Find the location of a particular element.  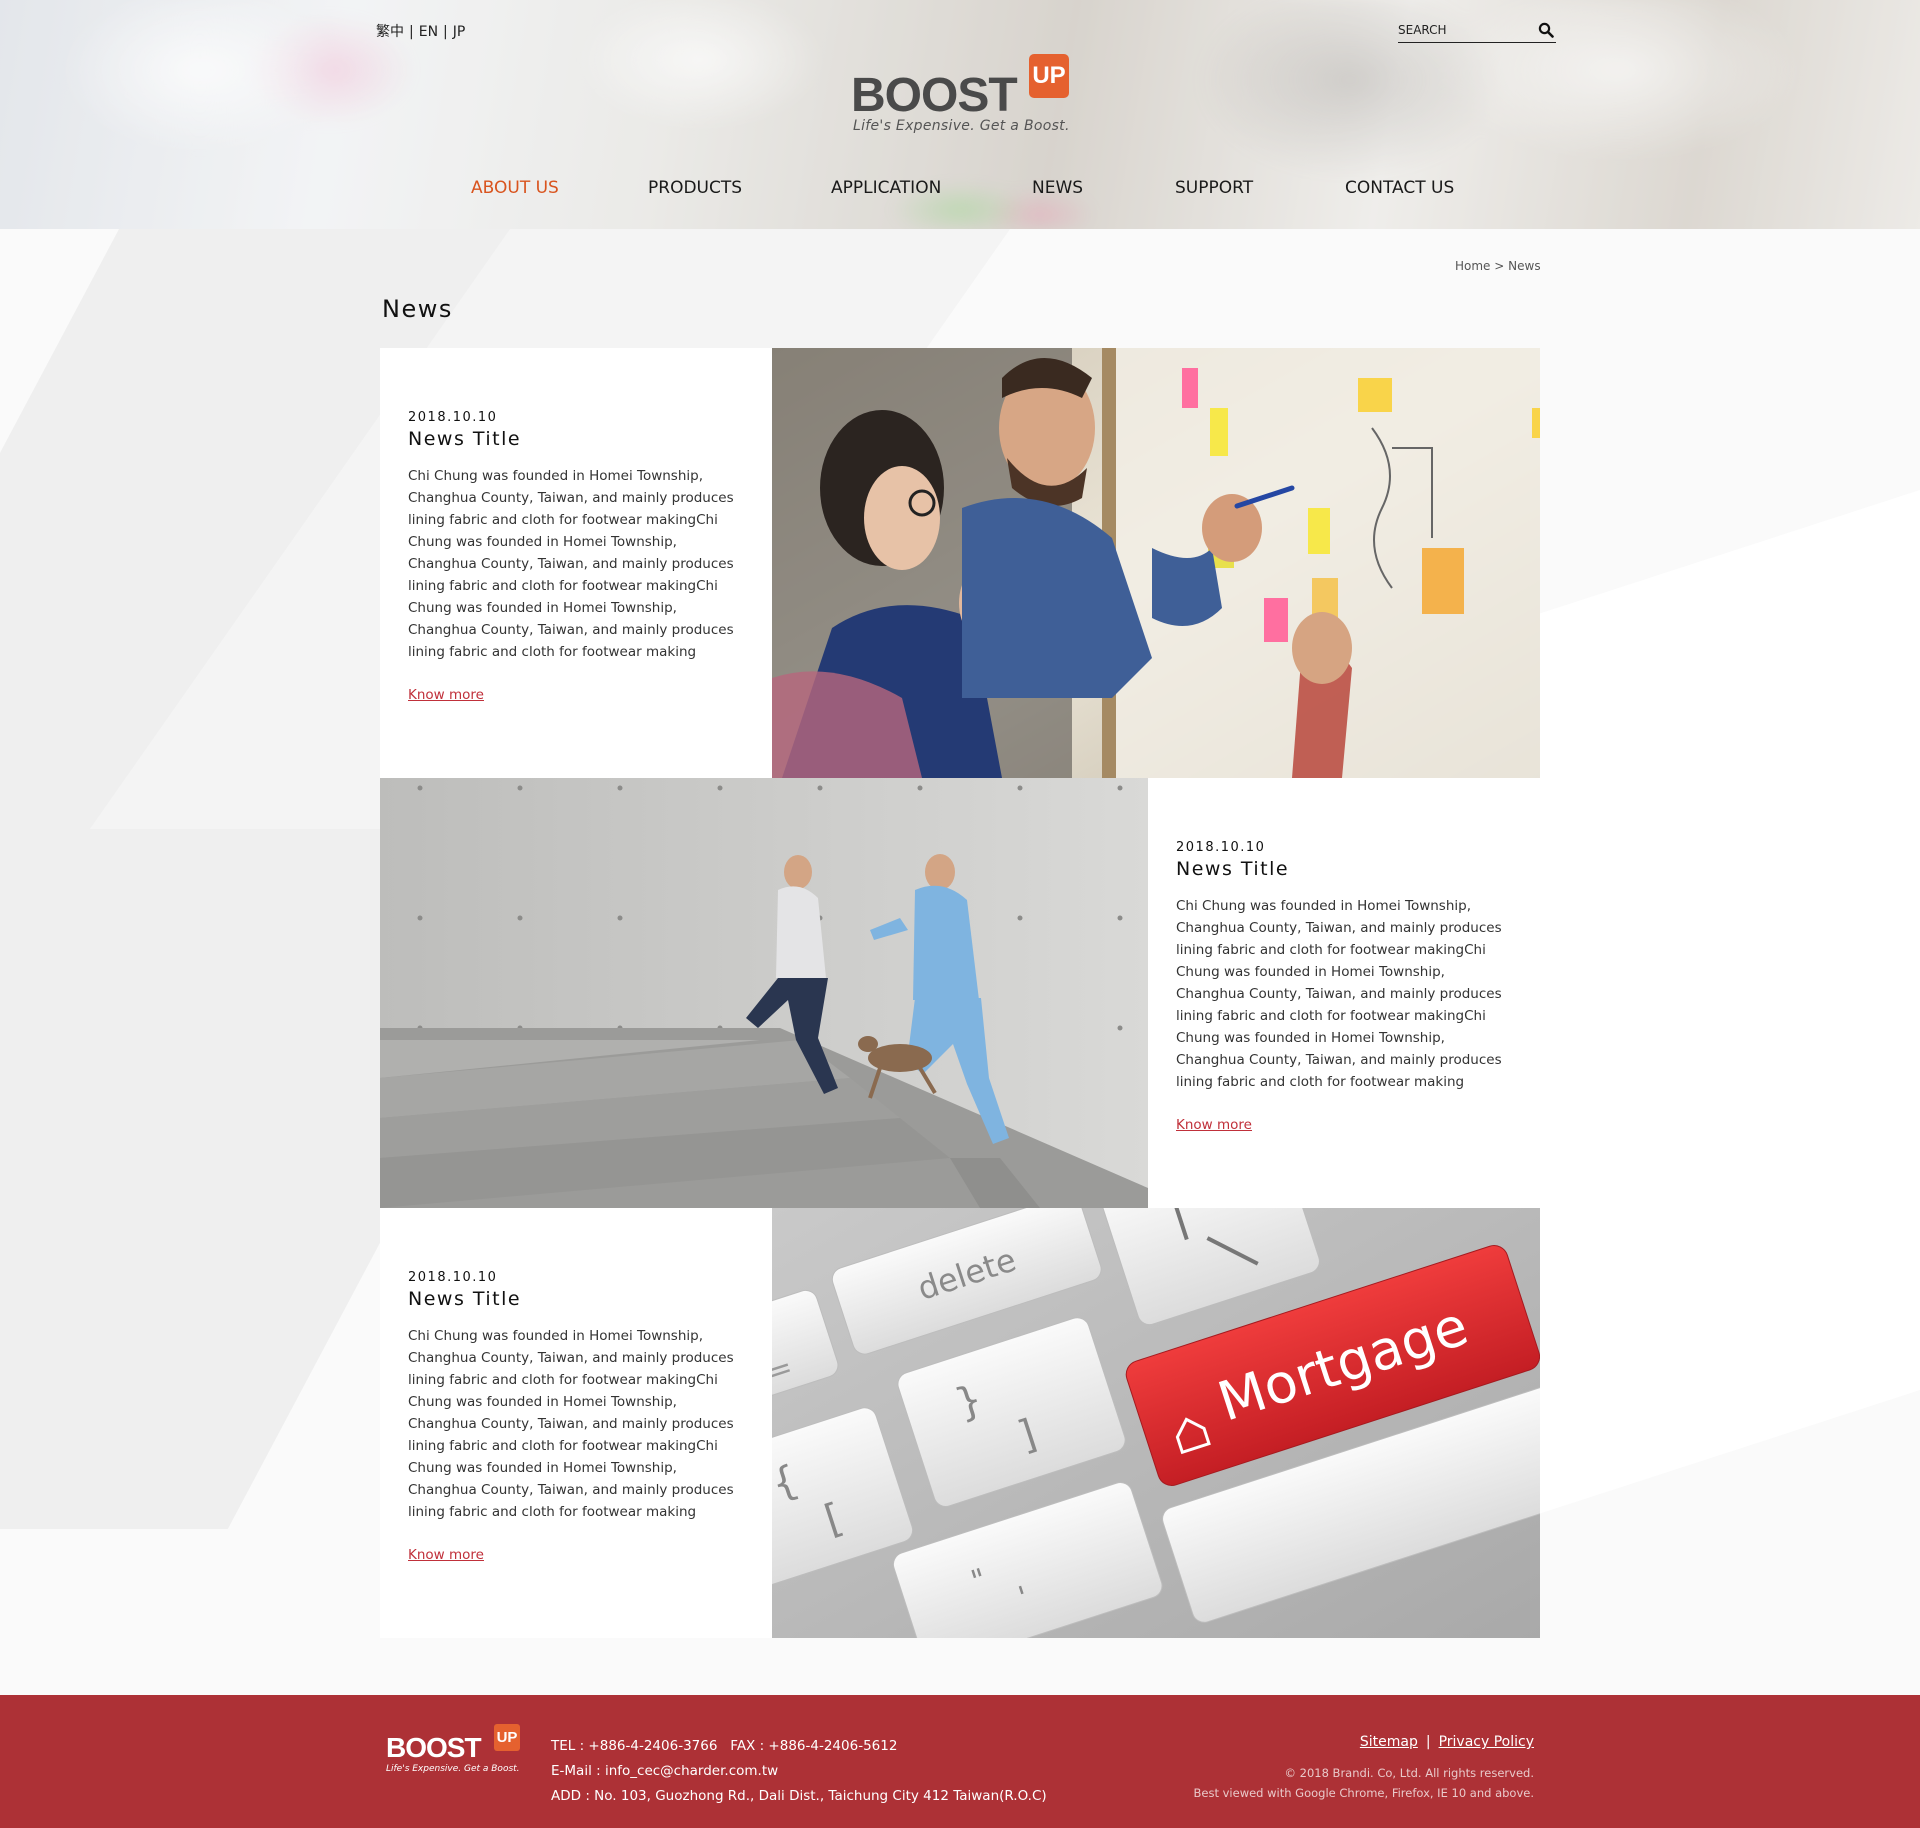

search-box is located at coordinates (1477, 31).